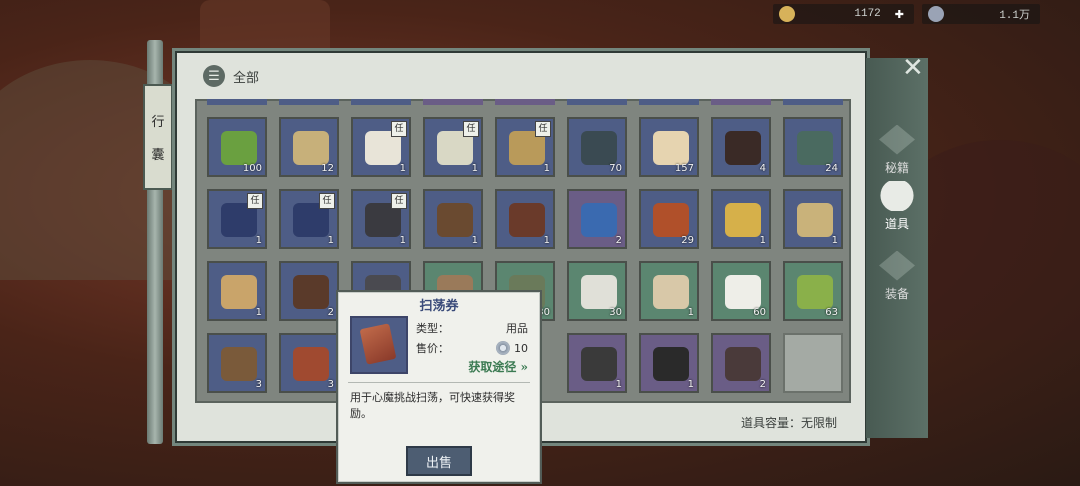 The height and width of the screenshot is (486, 1080). I want to click on rice-basket-icon, so click(671, 292).